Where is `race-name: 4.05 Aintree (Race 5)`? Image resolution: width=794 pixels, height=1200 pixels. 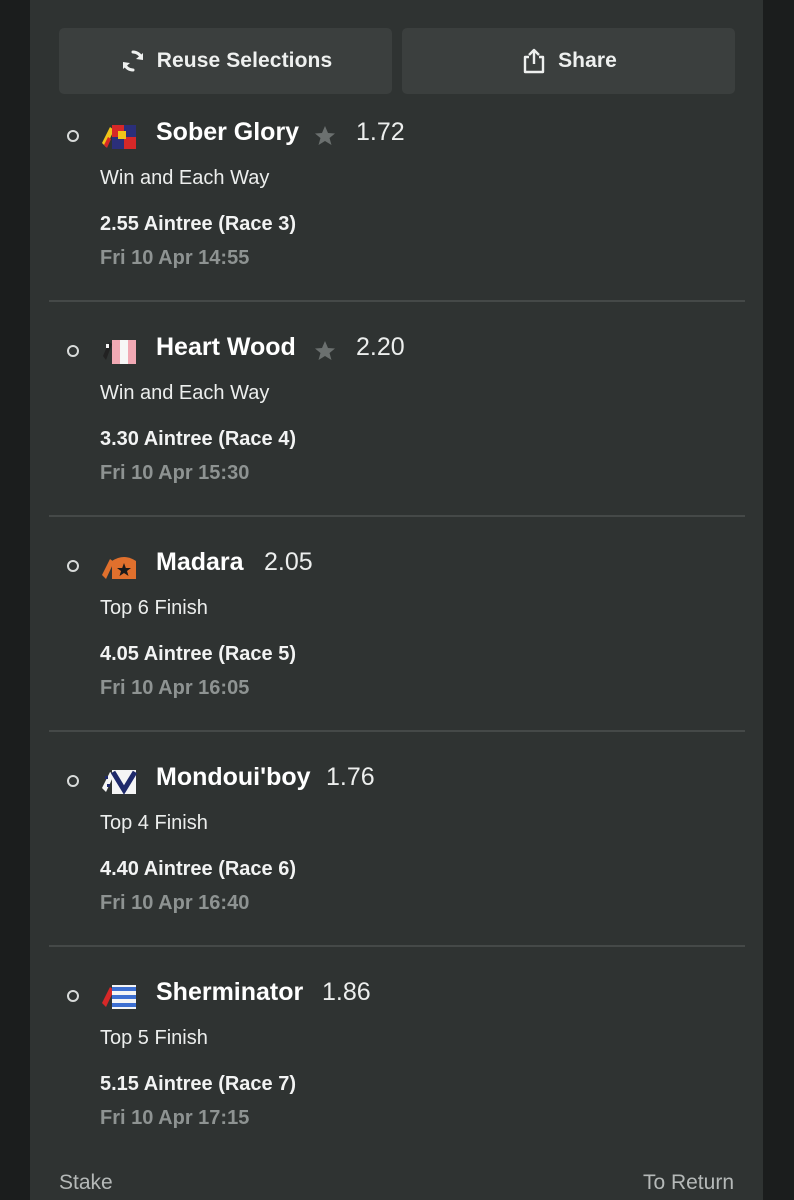
race-name: 4.05 Aintree (Race 5) is located at coordinates (198, 654).